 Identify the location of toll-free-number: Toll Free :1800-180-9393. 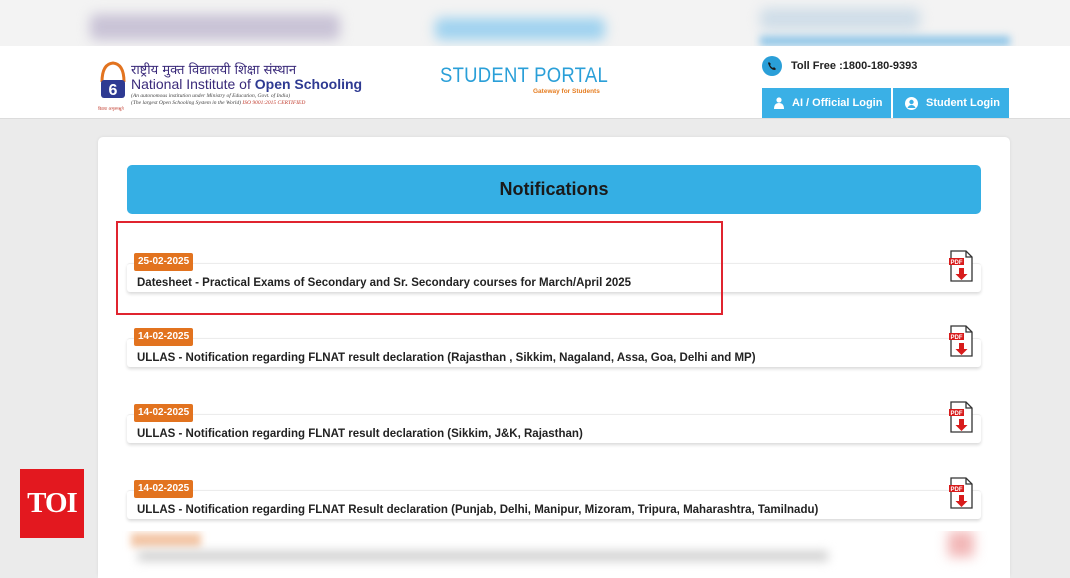
(854, 66).